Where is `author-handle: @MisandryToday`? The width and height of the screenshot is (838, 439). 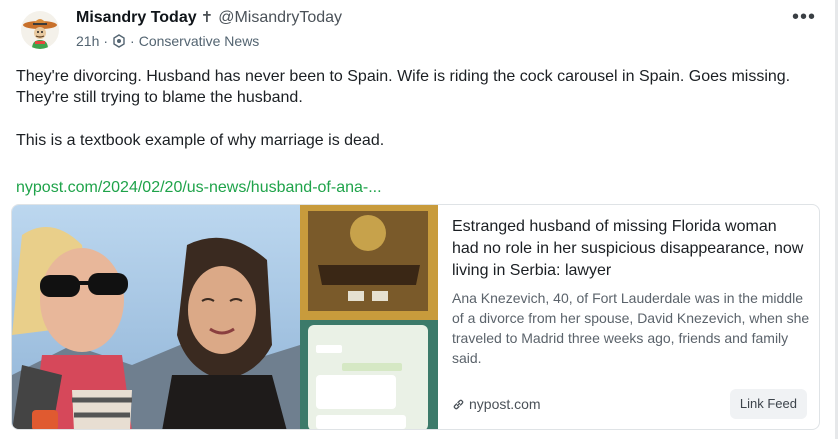
author-handle: @MisandryToday is located at coordinates (280, 17).